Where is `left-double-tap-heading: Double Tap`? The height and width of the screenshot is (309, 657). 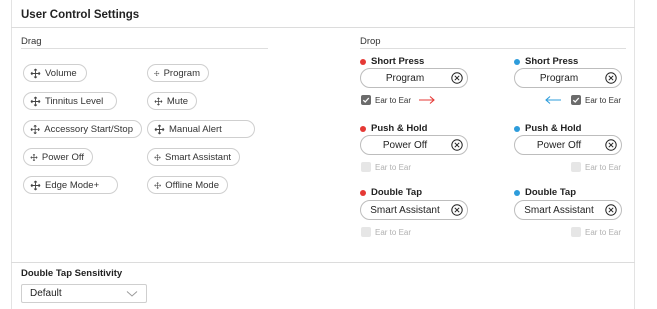
left-double-tap-heading: Double Tap is located at coordinates (391, 192).